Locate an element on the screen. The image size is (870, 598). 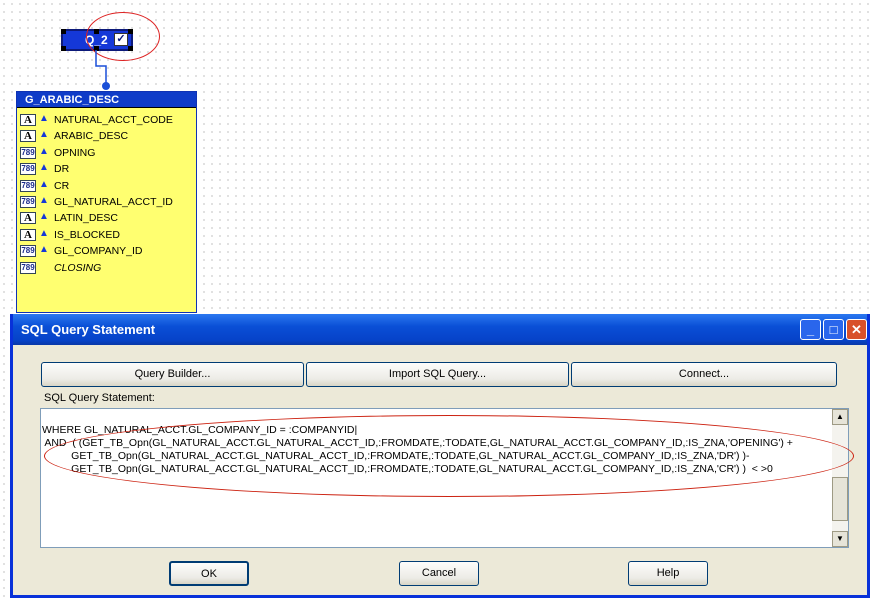
group-column-row: 789 ▲ OPNING is located at coordinates (107, 153).